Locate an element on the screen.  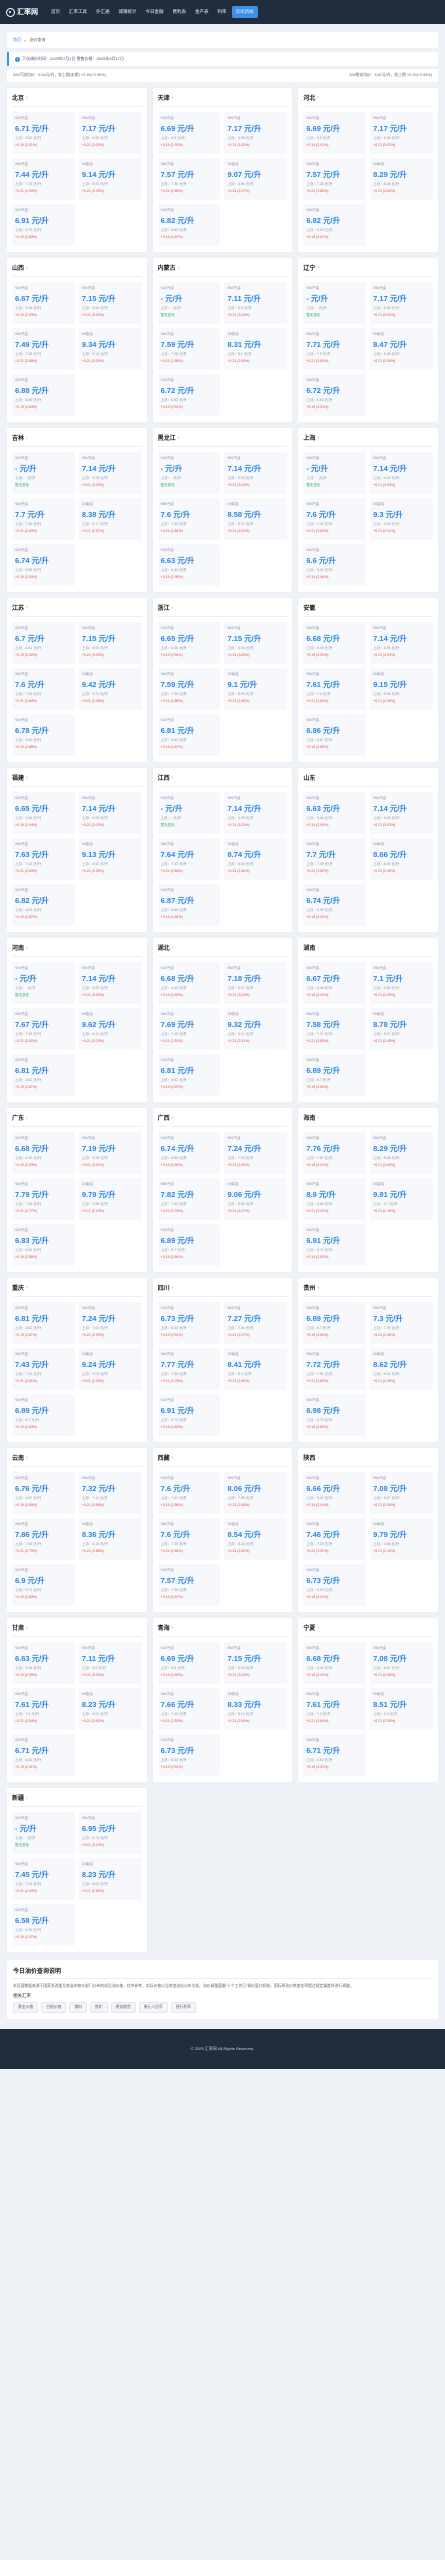
previous-price: 上月：9.7 元/升 is located at coordinates (385, 1204).